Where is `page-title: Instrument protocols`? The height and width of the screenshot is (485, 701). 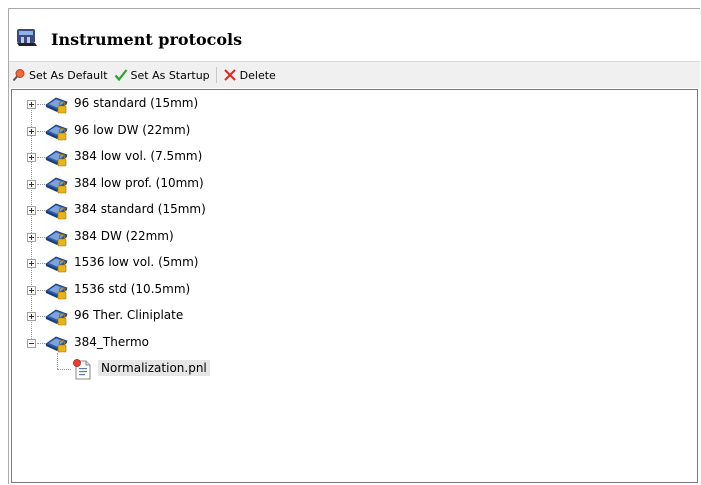 page-title: Instrument protocols is located at coordinates (147, 39).